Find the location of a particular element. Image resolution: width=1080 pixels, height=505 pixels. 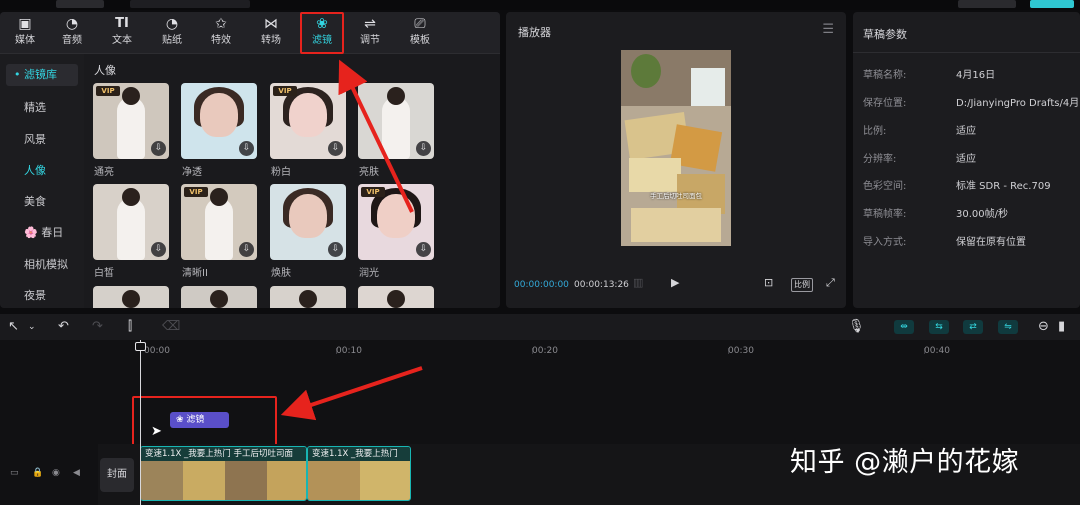

annotation-arrows is located at coordinates (351, 240).